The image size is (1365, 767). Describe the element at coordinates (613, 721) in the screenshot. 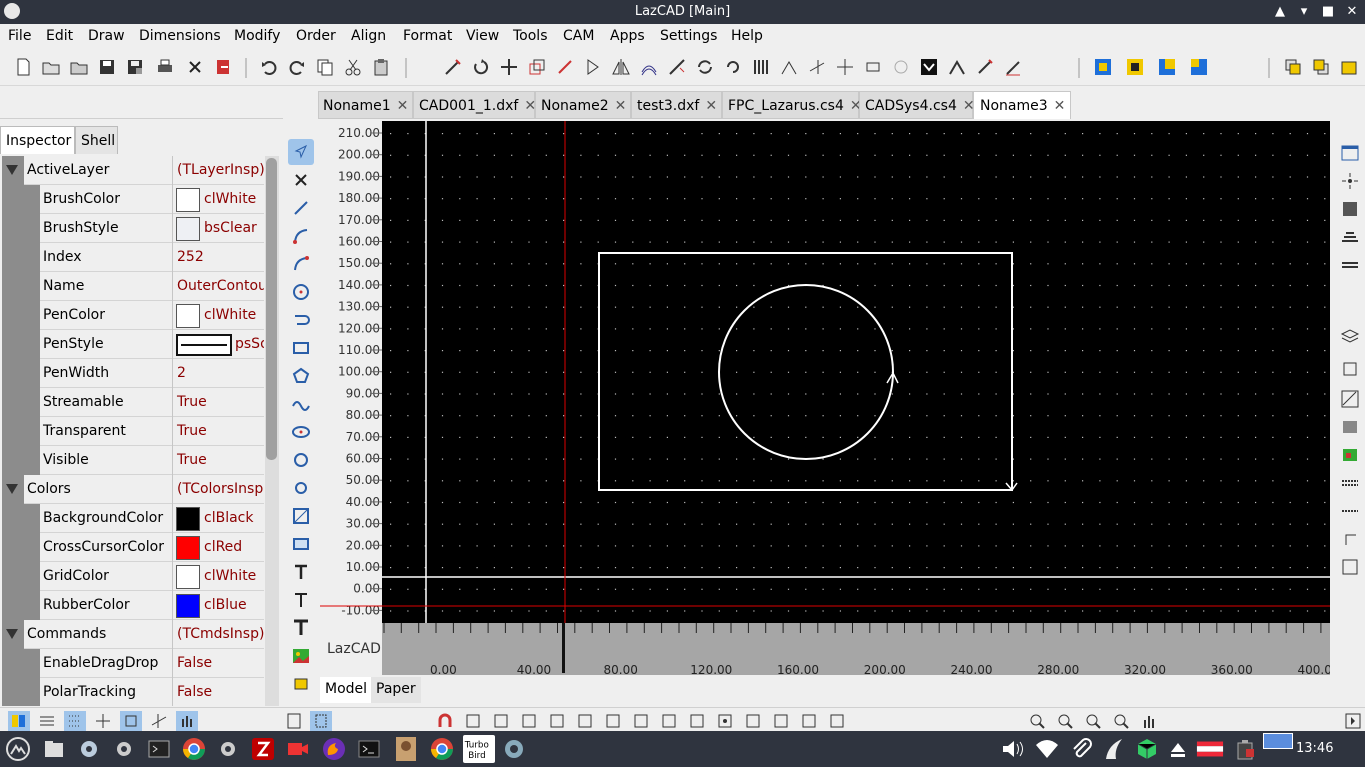

I see `snap-quadrant-icon` at that location.